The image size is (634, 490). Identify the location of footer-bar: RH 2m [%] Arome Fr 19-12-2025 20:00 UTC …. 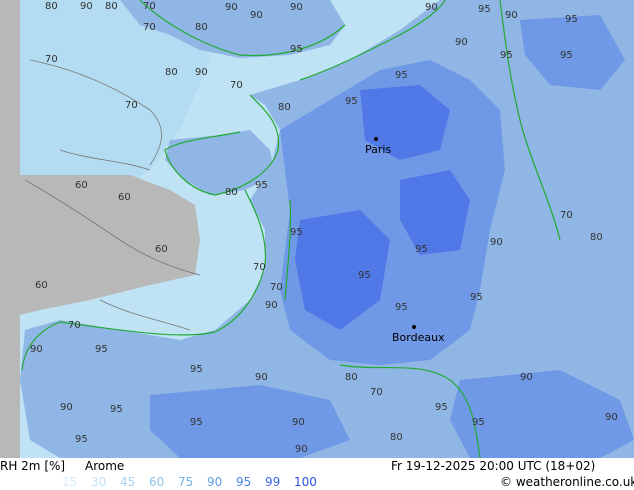
(317, 474).